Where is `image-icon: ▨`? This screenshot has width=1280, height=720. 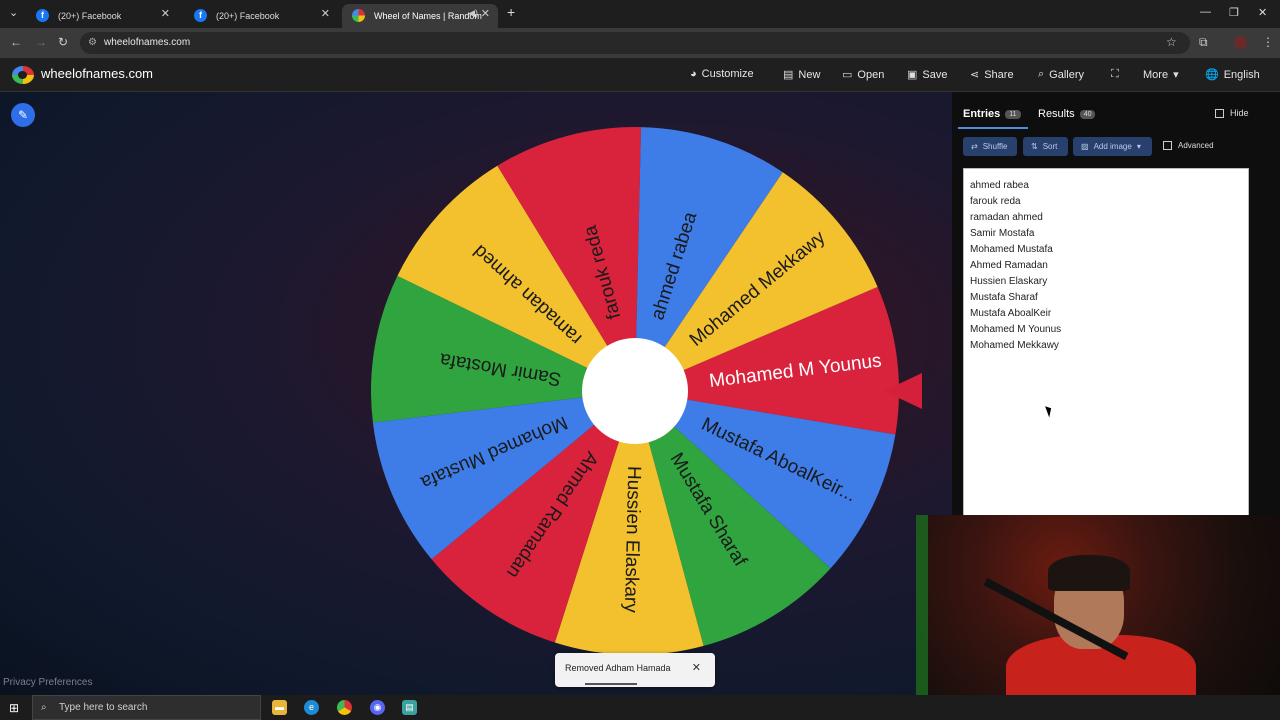 image-icon: ▨ is located at coordinates (1085, 146).